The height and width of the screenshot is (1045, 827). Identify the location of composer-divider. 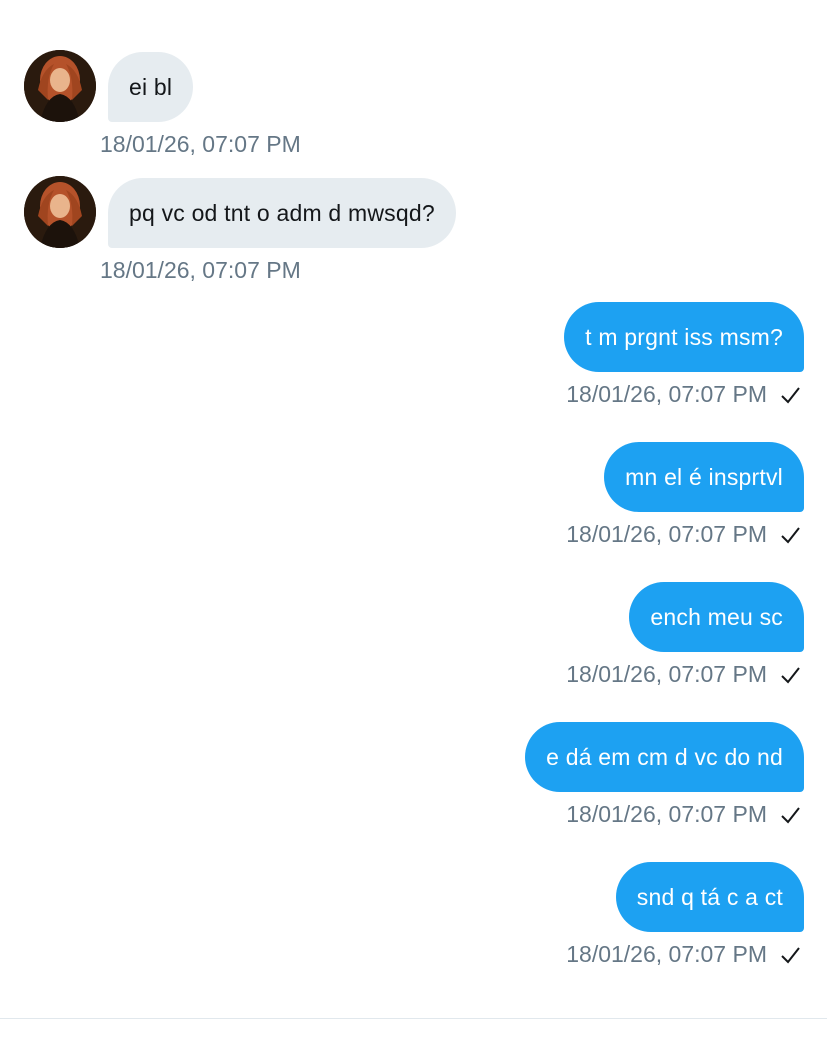
(413, 1018).